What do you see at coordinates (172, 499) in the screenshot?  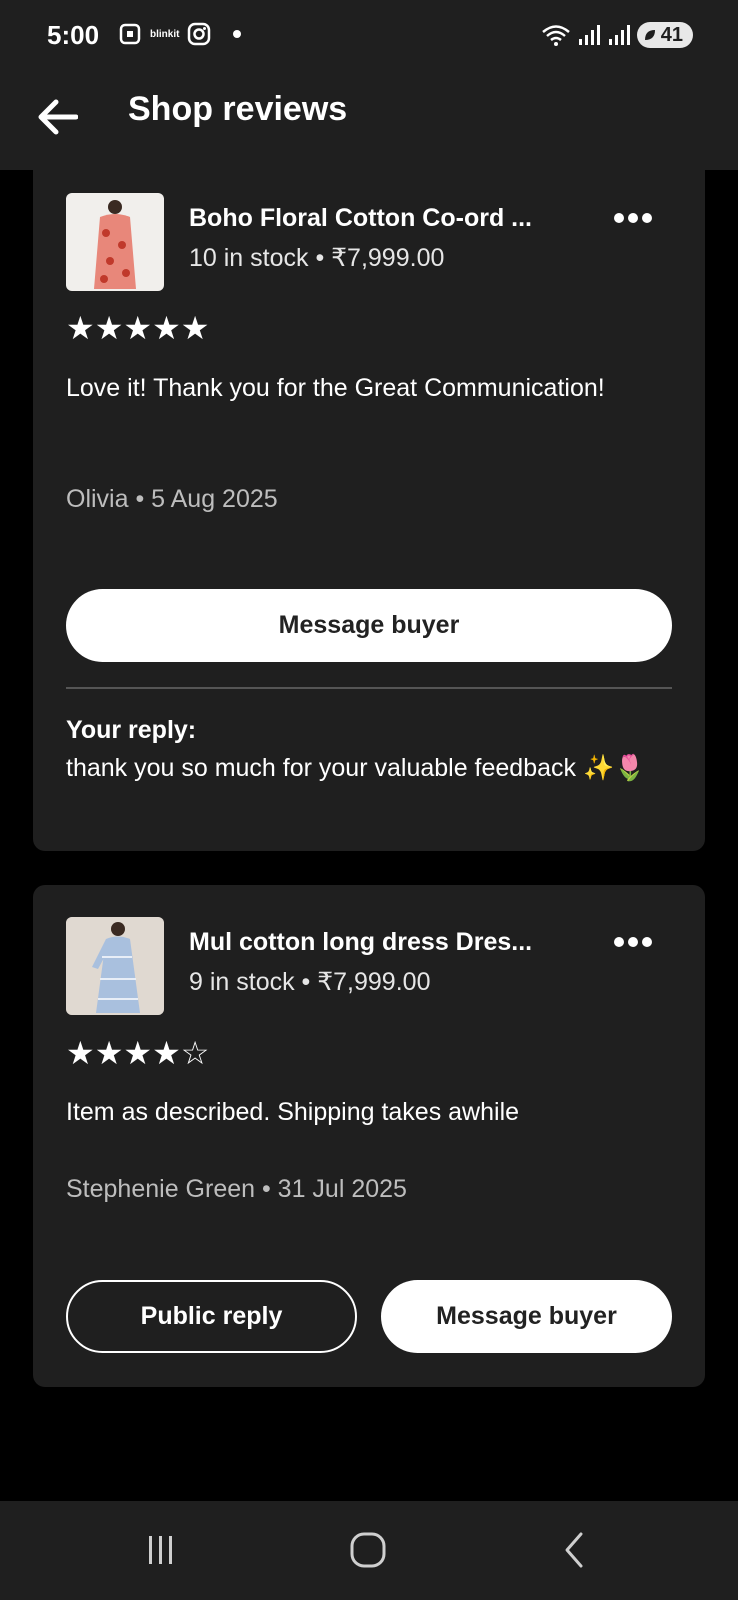 I see `reviewer-info: Olivia • 5 Aug 2025` at bounding box center [172, 499].